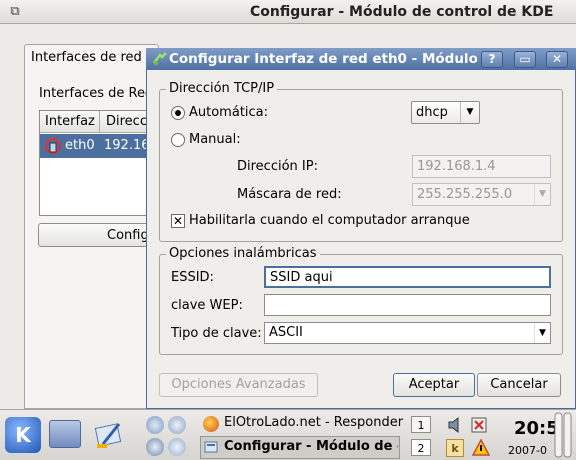 This screenshot has height=460, width=576. I want to click on background-window-title: Configurar - Módulo de control de KDE, so click(402, 12).